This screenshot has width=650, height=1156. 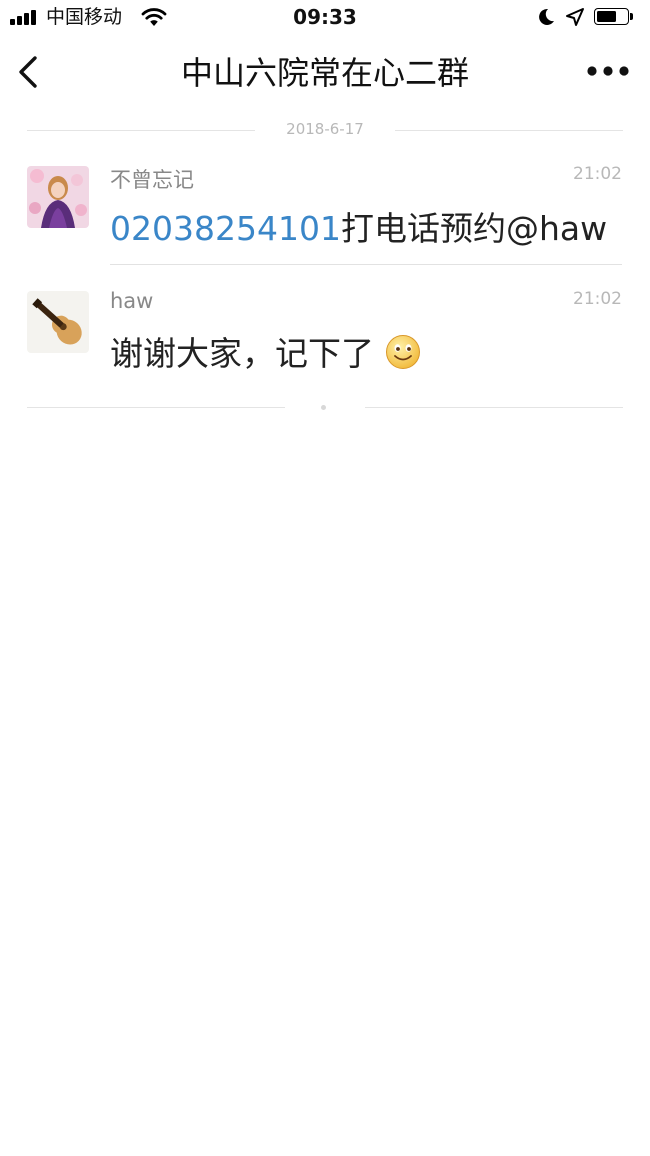 I want to click on message-item: 不曾忘记 21:02 02038254101打电话预约@haw, so click(x=325, y=213).